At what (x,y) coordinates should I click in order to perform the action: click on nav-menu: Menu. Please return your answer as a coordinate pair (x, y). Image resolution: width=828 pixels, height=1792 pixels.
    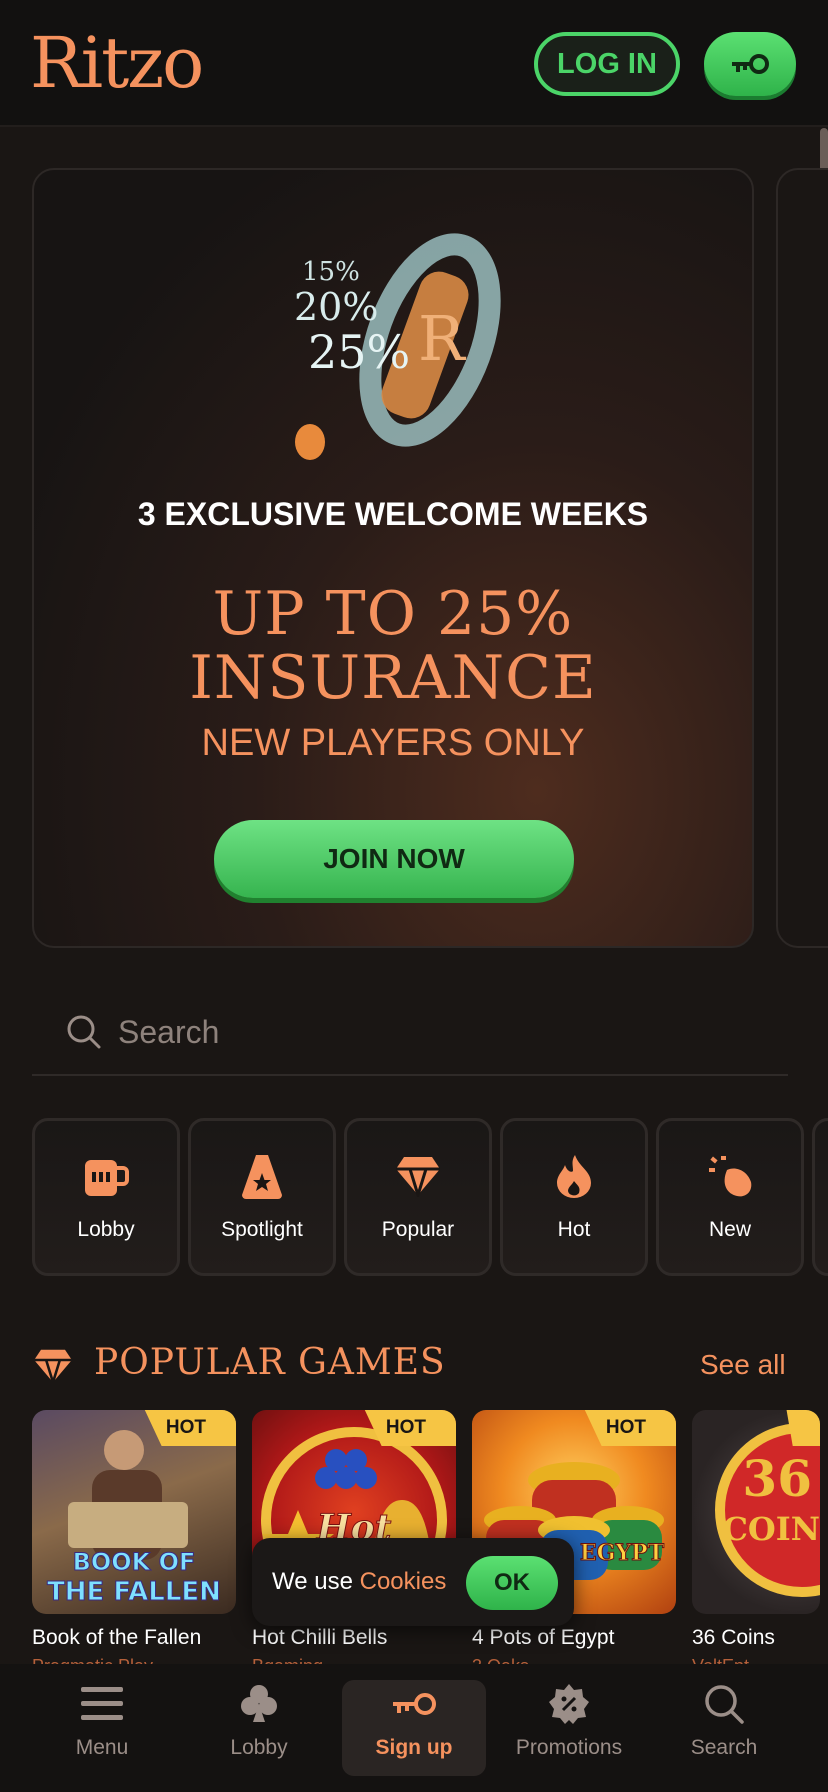
    Looking at the image, I should click on (102, 1728).